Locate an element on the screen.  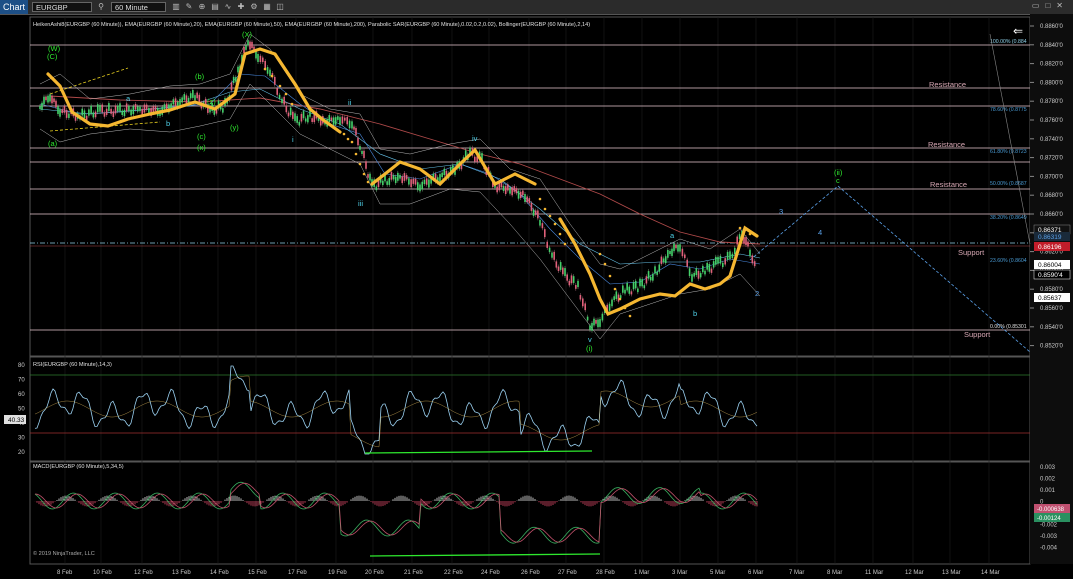
fib-0-label: 0.00% (0.85301 is located at coordinates (1008, 327).